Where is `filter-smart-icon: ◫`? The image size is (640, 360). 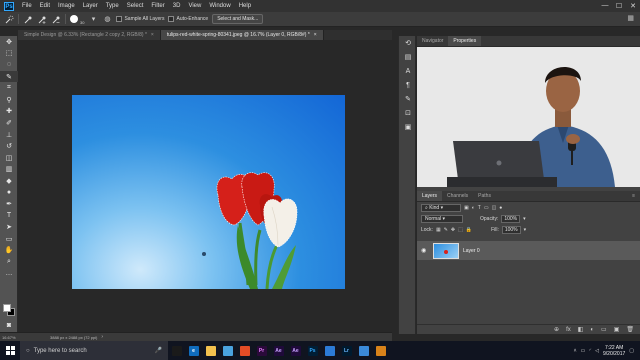 filter-smart-icon: ◫ is located at coordinates (494, 208).